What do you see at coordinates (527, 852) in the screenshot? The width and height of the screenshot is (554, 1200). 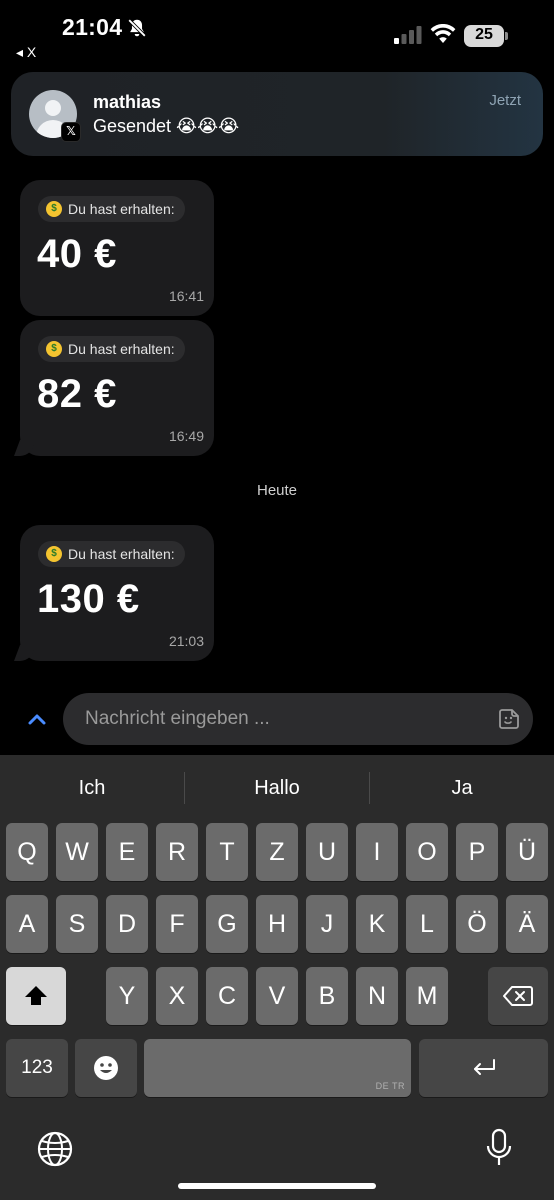 I see `key-ue: Ü` at bounding box center [527, 852].